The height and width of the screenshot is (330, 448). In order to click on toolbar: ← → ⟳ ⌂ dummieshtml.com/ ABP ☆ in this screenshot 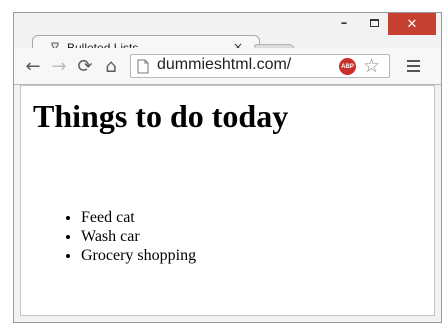, I will do `click(227, 66)`.